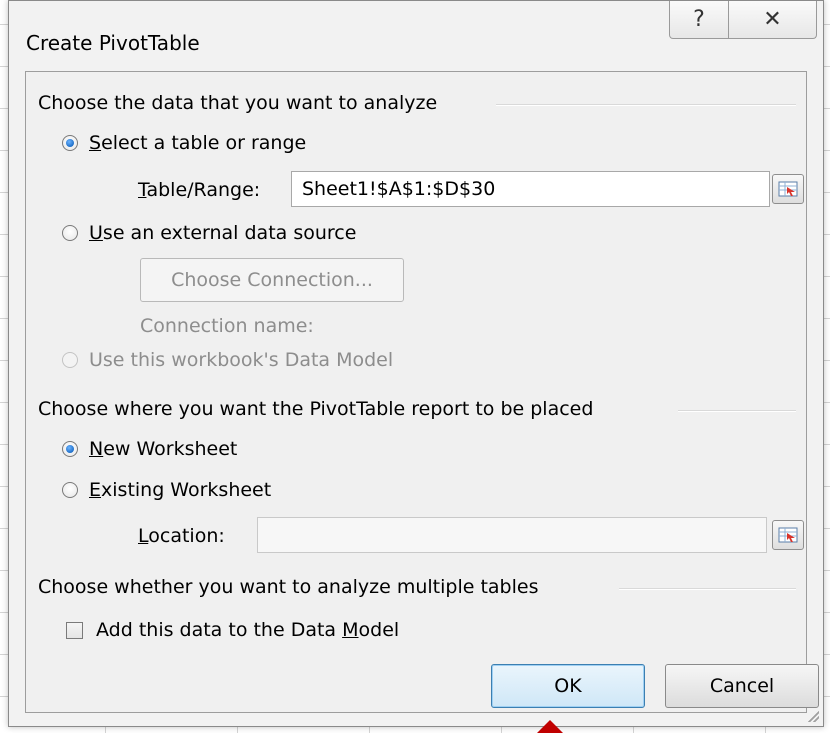  What do you see at coordinates (568, 686) in the screenshot?
I see `ok-button: OK` at bounding box center [568, 686].